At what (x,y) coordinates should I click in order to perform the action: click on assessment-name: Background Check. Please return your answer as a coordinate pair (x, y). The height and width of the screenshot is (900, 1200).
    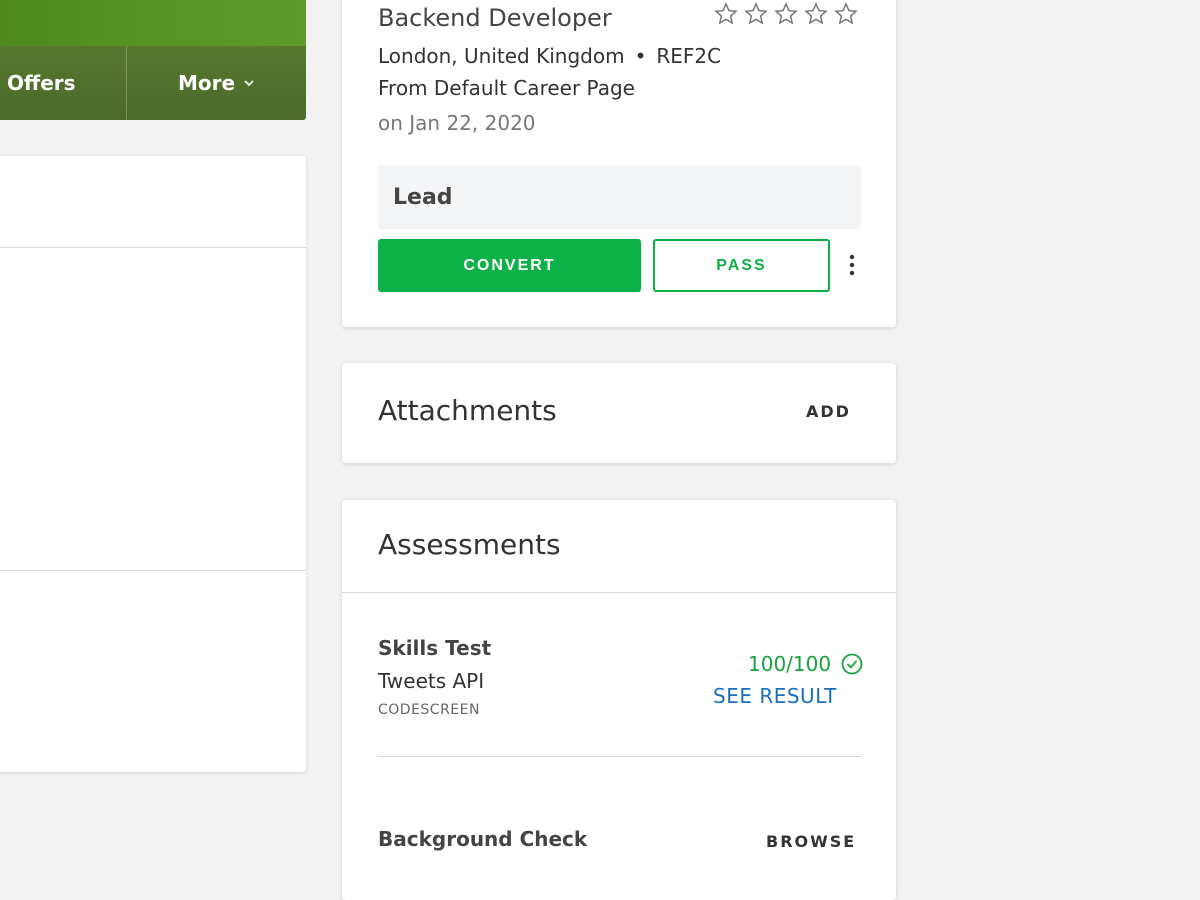
    Looking at the image, I should click on (483, 839).